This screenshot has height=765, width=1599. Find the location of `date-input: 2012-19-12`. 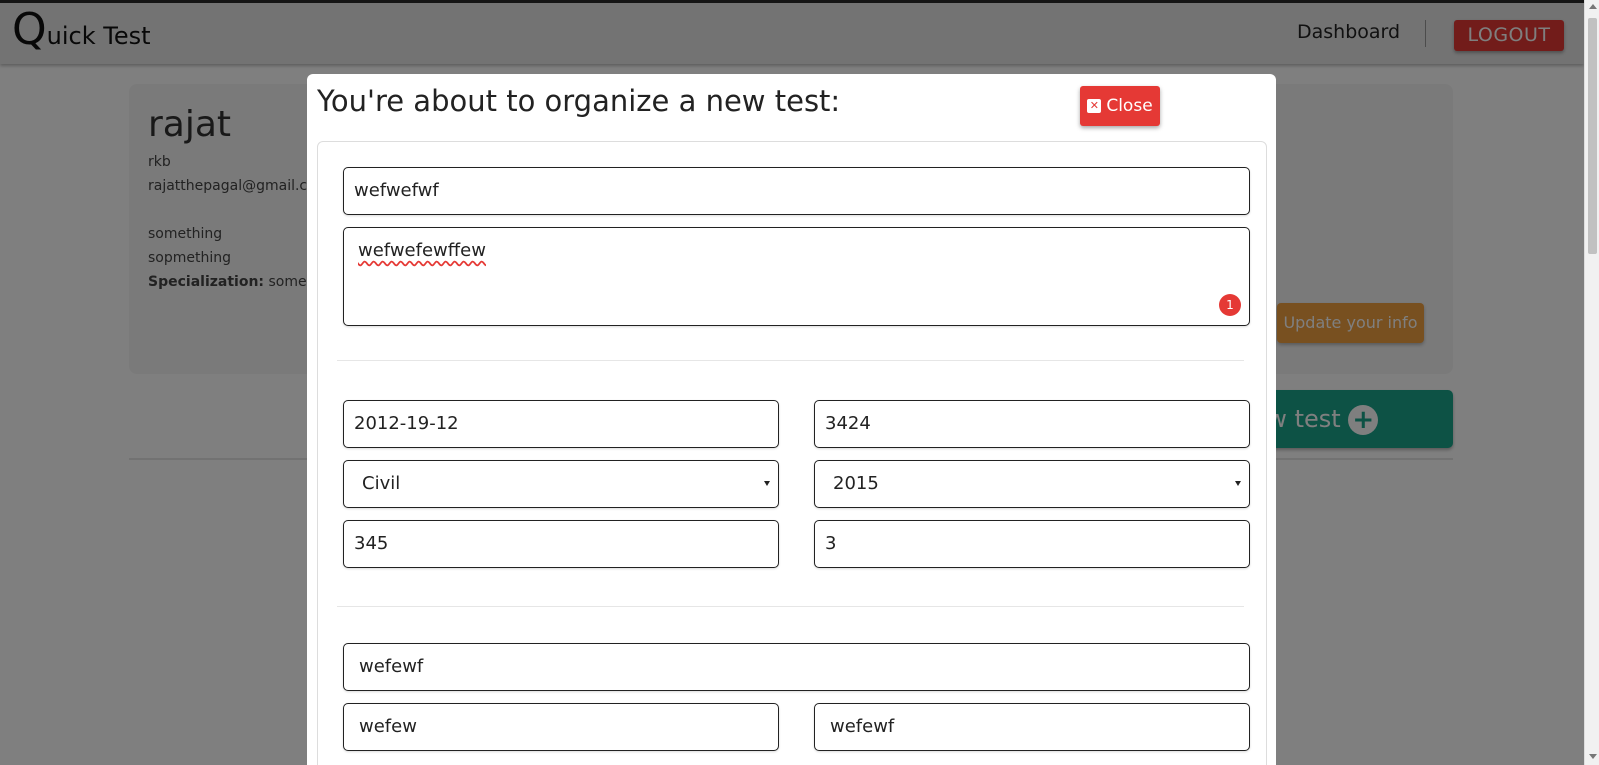

date-input: 2012-19-12 is located at coordinates (561, 424).